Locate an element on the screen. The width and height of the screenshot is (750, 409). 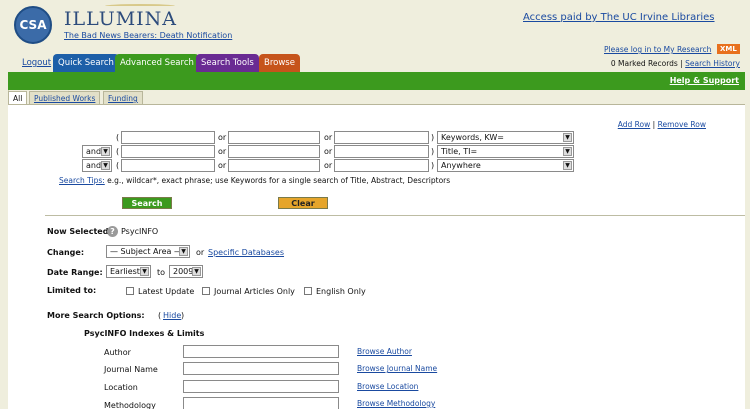
english-only-label: English Only is located at coordinates (341, 291).